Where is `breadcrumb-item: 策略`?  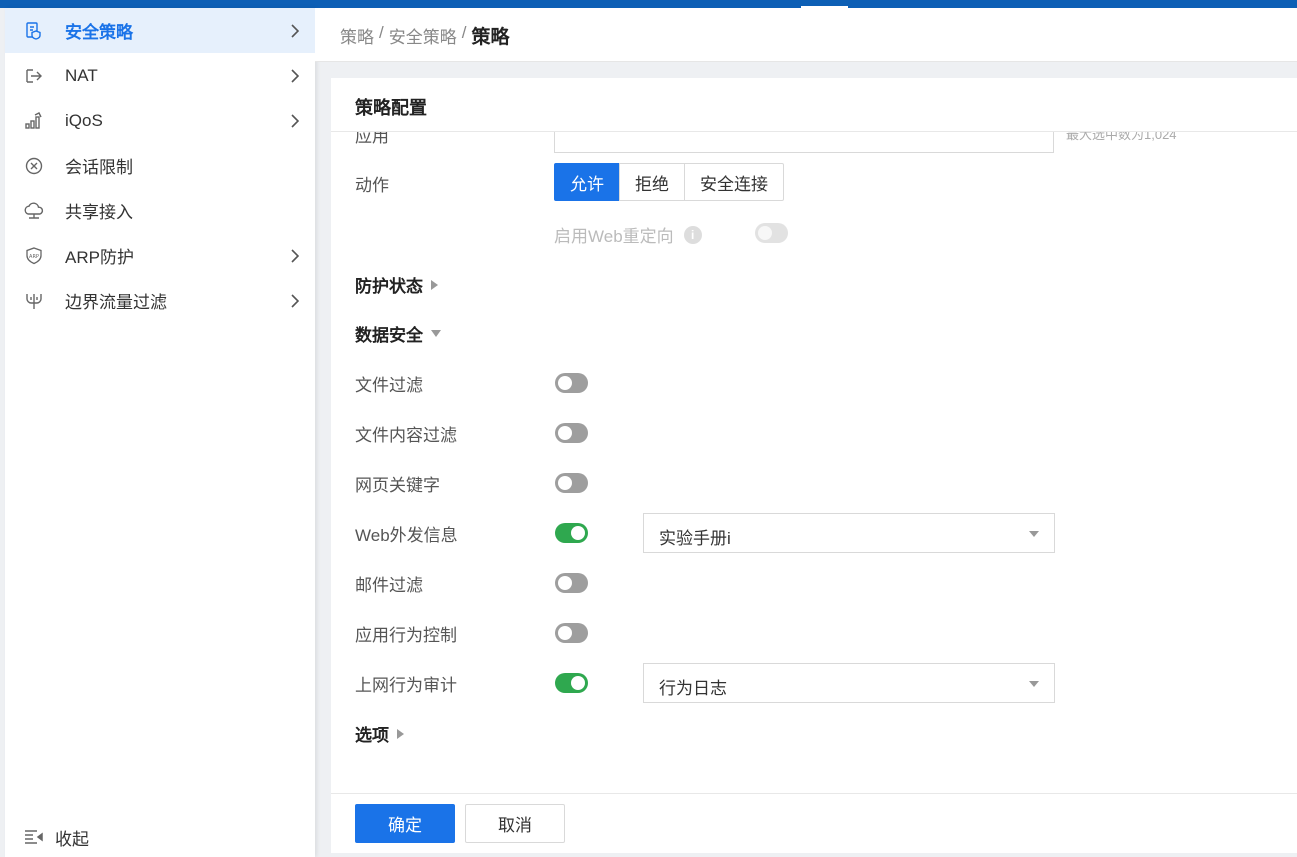
breadcrumb-item: 策略 is located at coordinates (357, 36).